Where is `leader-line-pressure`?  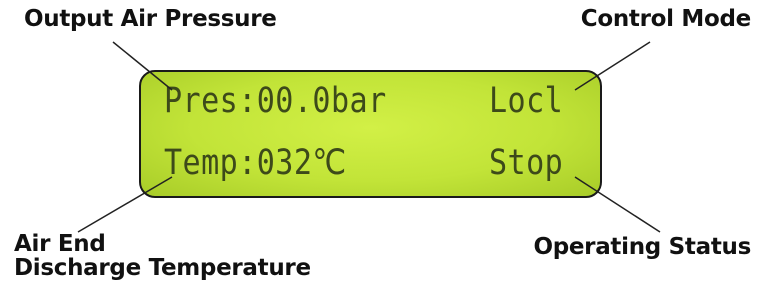
leader-line-pressure is located at coordinates (142, 66).